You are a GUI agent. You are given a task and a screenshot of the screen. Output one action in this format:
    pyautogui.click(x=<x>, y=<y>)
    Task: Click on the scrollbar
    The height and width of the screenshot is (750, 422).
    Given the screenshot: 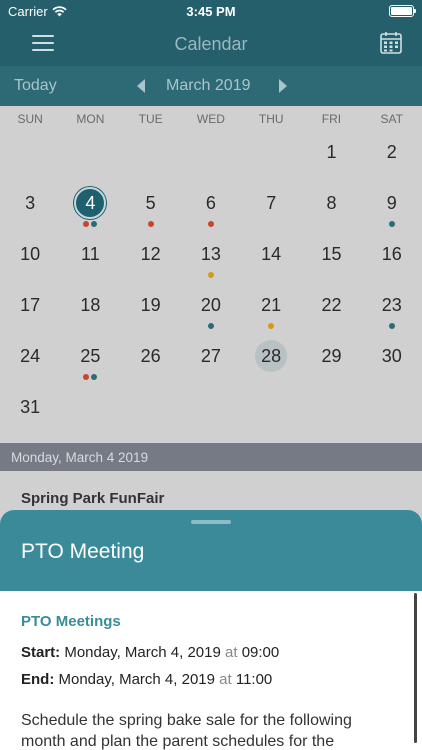 What is the action you would take?
    pyautogui.click(x=415, y=668)
    